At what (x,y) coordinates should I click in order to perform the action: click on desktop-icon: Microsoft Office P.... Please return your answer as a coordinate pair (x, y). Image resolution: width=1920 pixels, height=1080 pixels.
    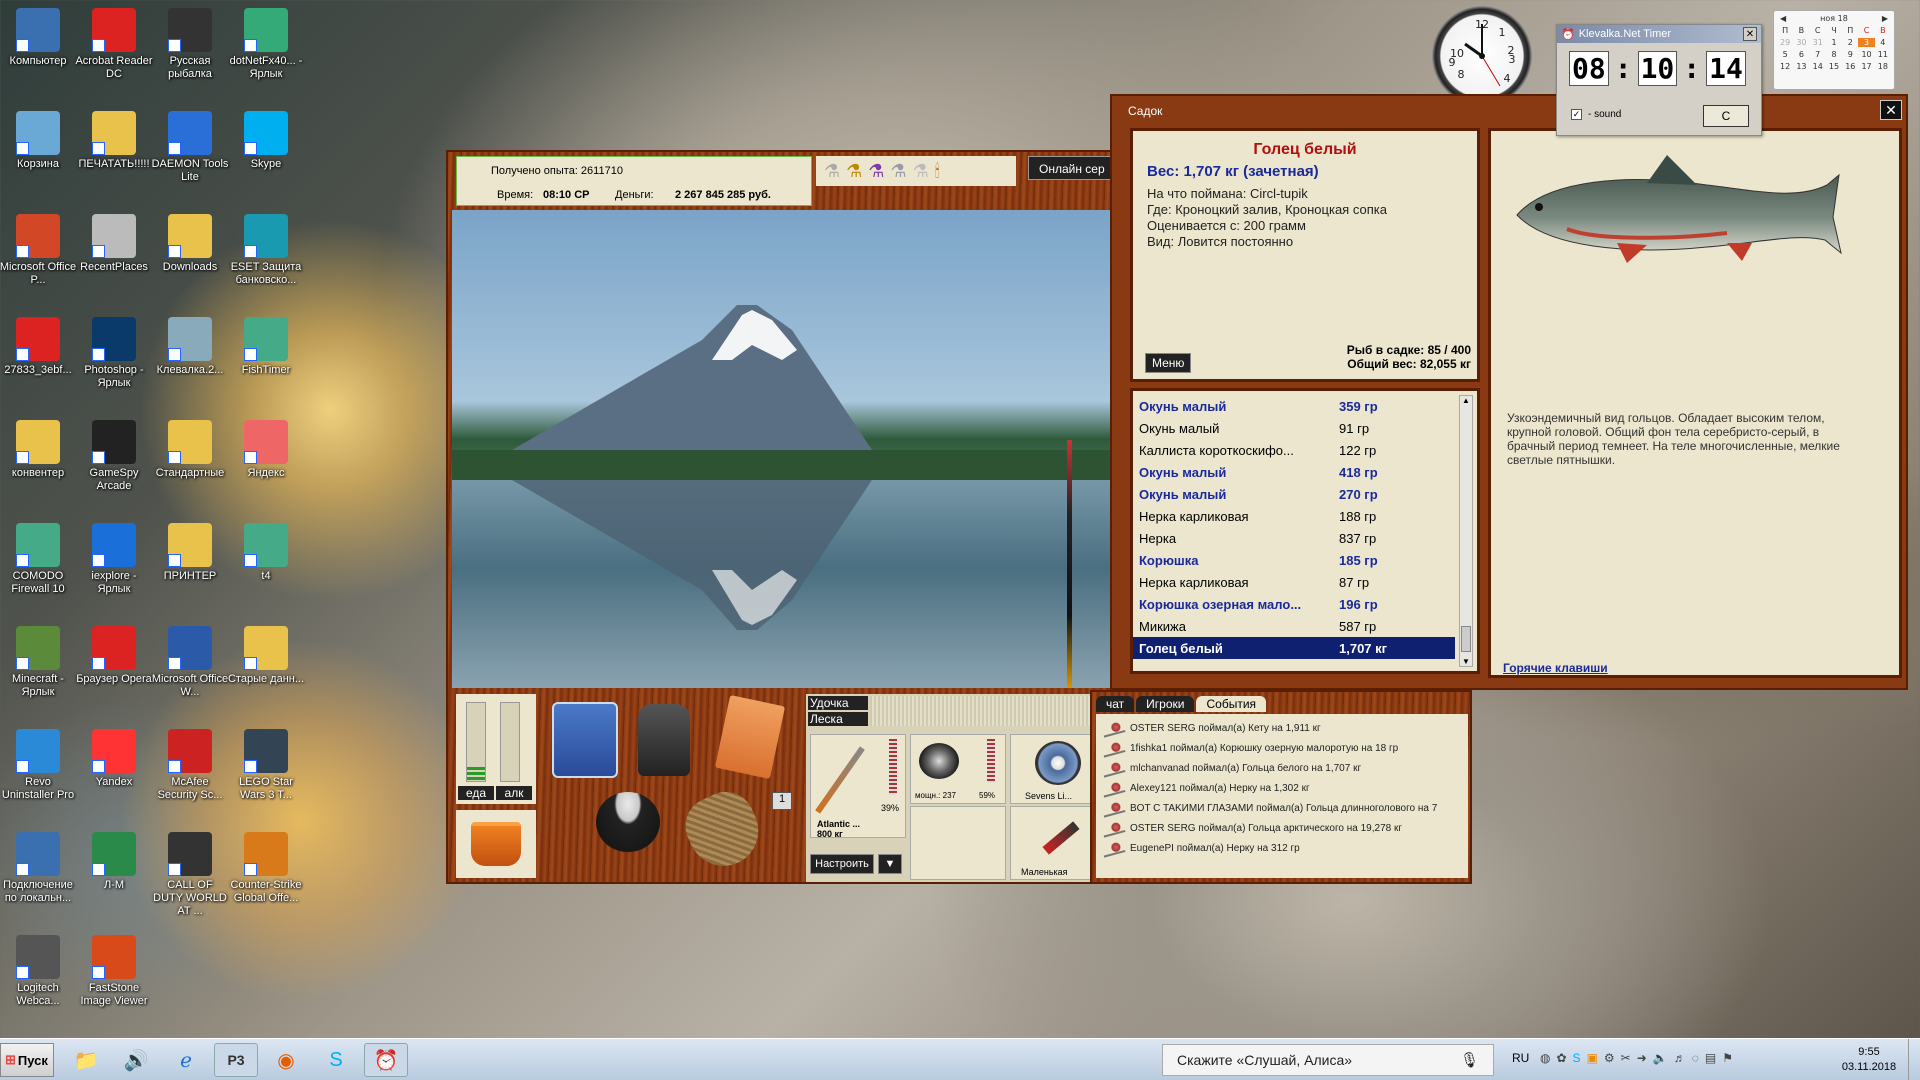
    Looking at the image, I should click on (38, 250).